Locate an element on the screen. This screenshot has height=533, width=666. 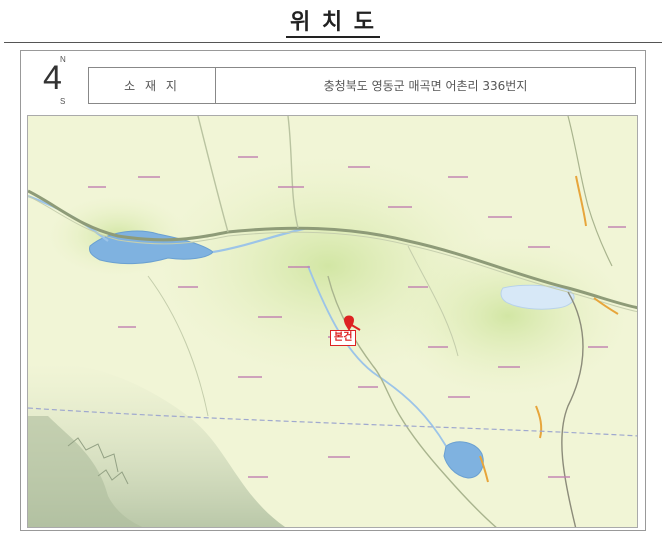
subject-property-label: 본건 is located at coordinates (343, 338).